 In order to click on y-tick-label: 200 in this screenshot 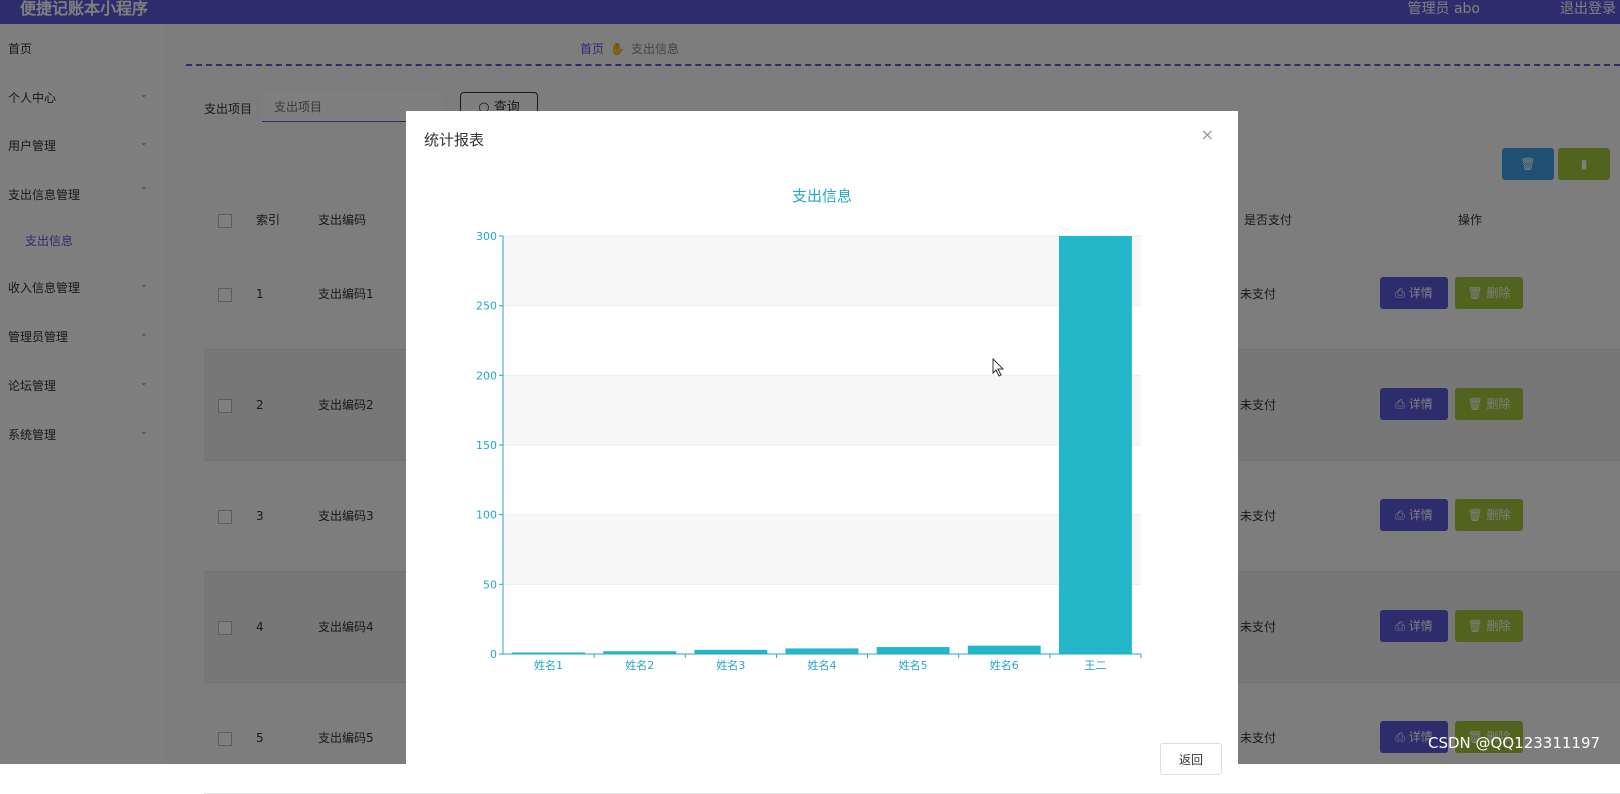, I will do `click(486, 375)`.